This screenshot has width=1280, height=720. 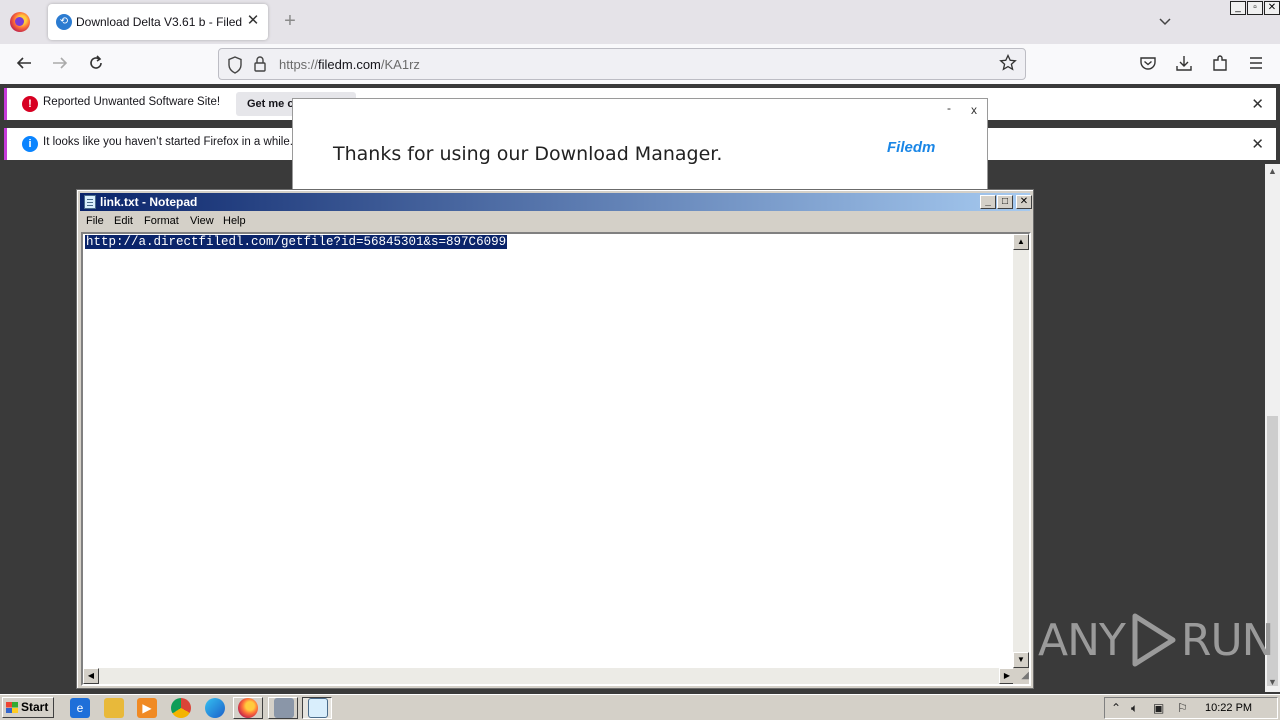 What do you see at coordinates (30, 144) in the screenshot?
I see `info-icon: i` at bounding box center [30, 144].